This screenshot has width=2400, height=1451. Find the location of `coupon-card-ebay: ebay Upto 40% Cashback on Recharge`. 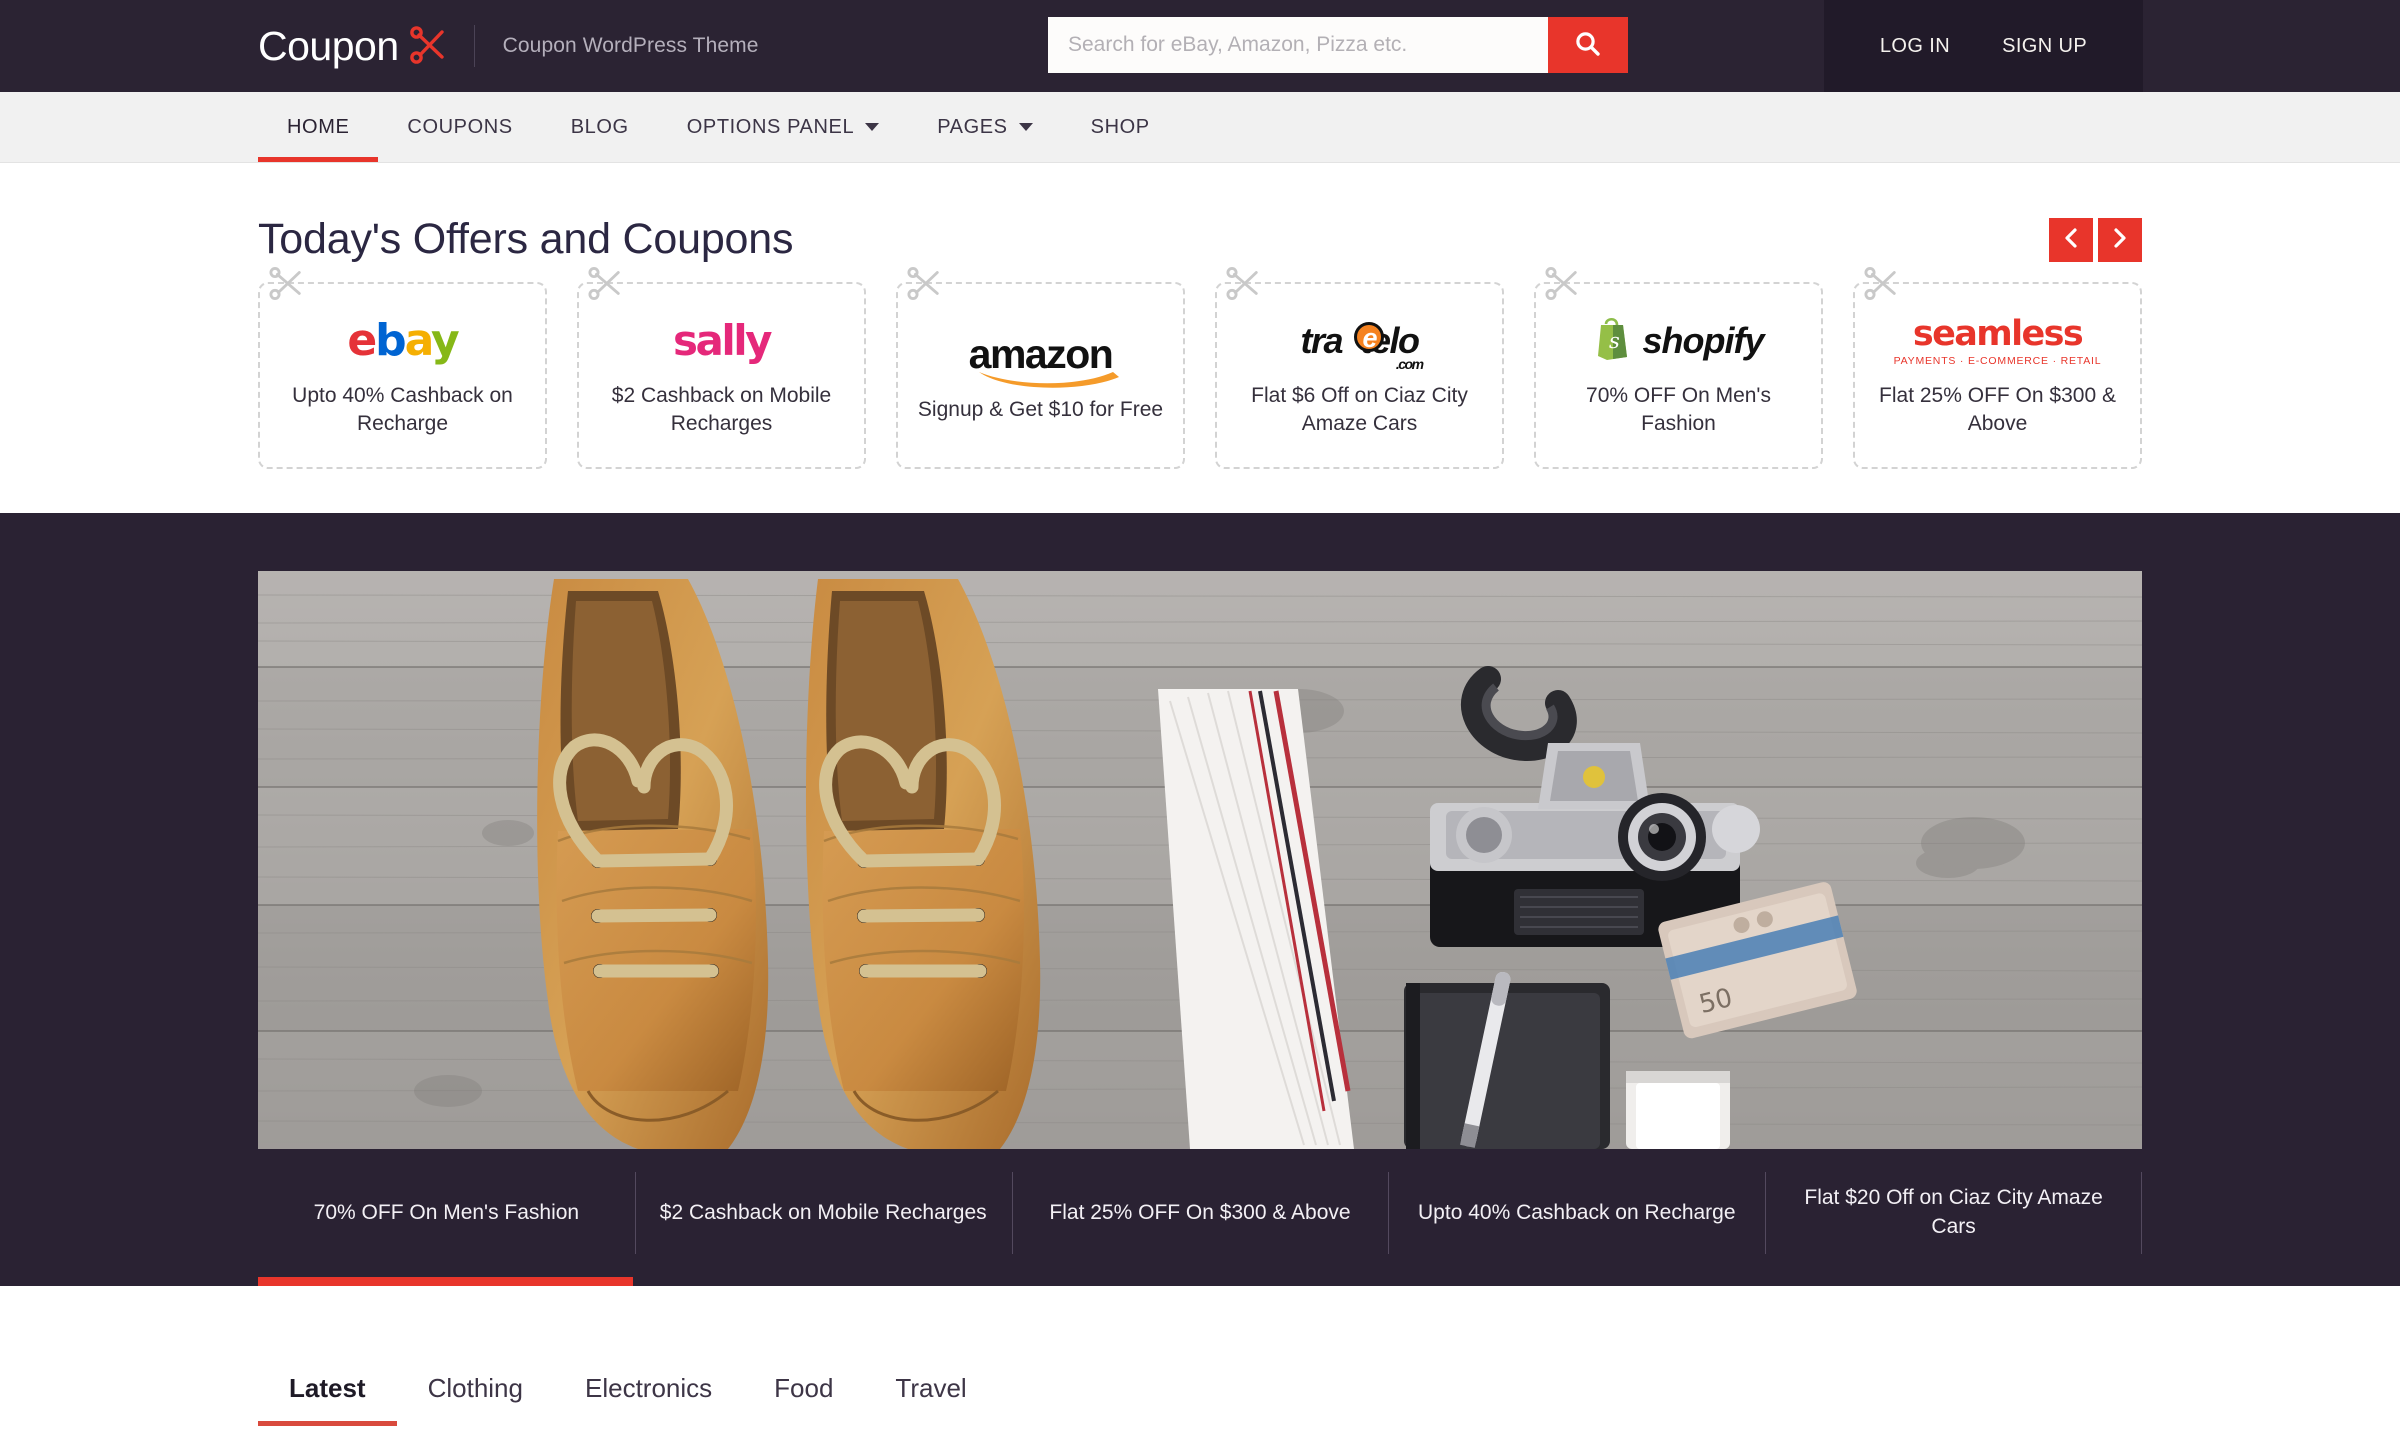

coupon-card-ebay: ebay Upto 40% Cashback on Recharge is located at coordinates (402, 367).